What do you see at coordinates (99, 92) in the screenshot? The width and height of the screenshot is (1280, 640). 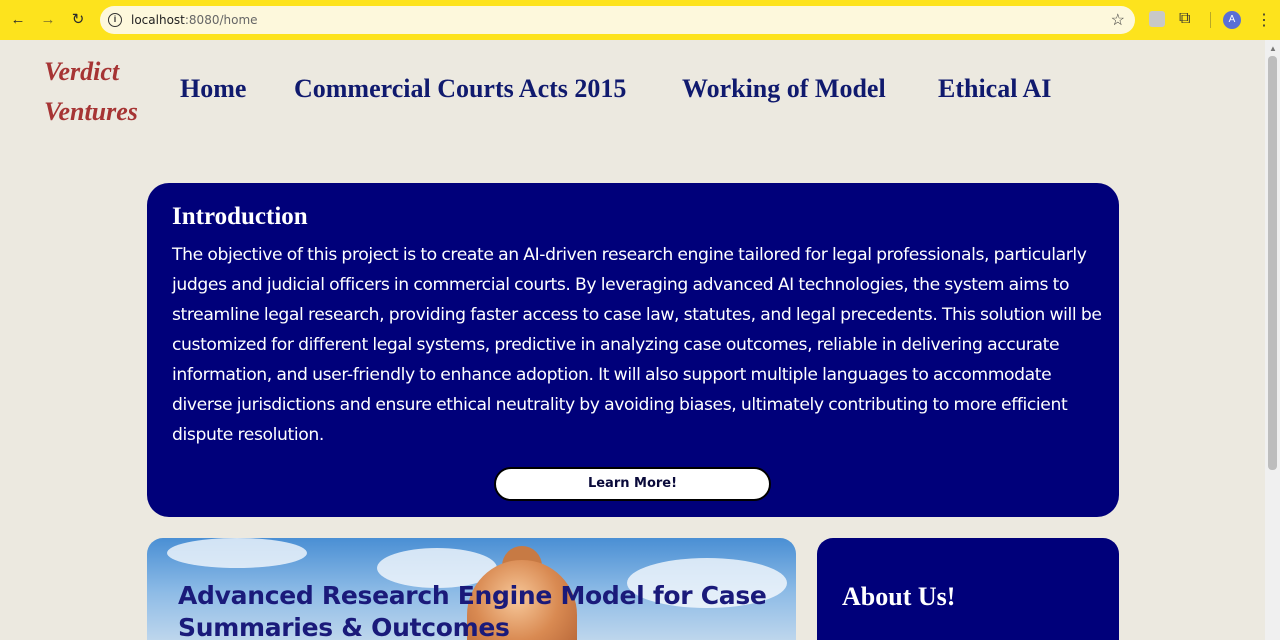 I see `site-logo: Verdict Ventures` at bounding box center [99, 92].